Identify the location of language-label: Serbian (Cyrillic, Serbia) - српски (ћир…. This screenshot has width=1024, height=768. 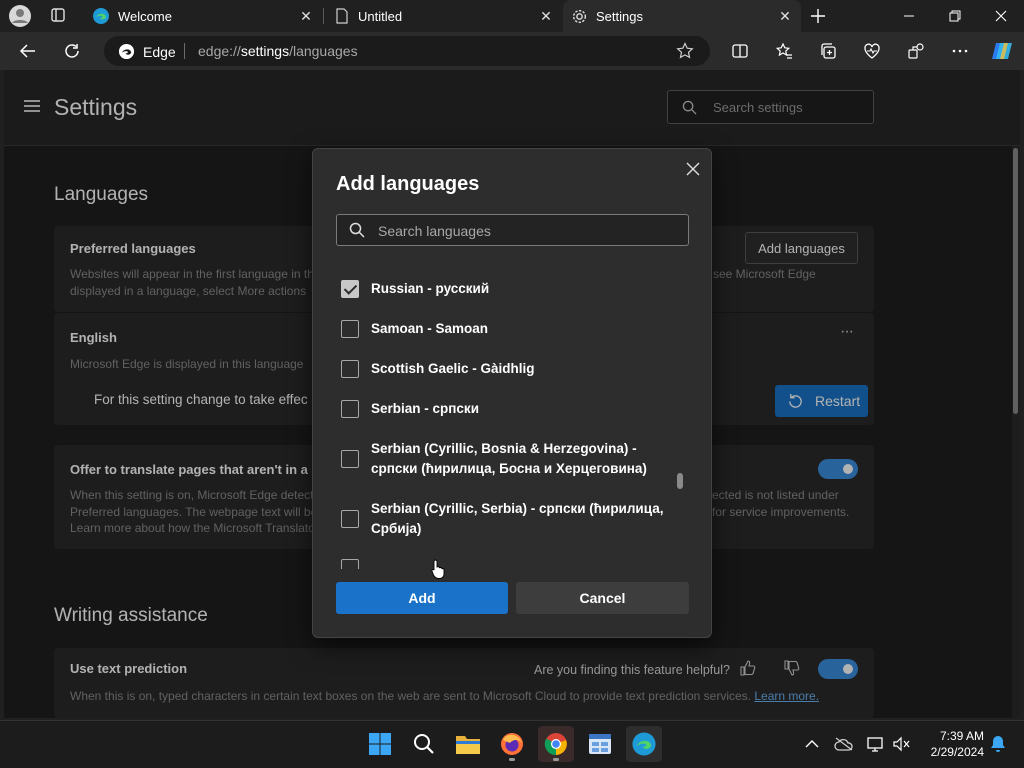
(517, 518).